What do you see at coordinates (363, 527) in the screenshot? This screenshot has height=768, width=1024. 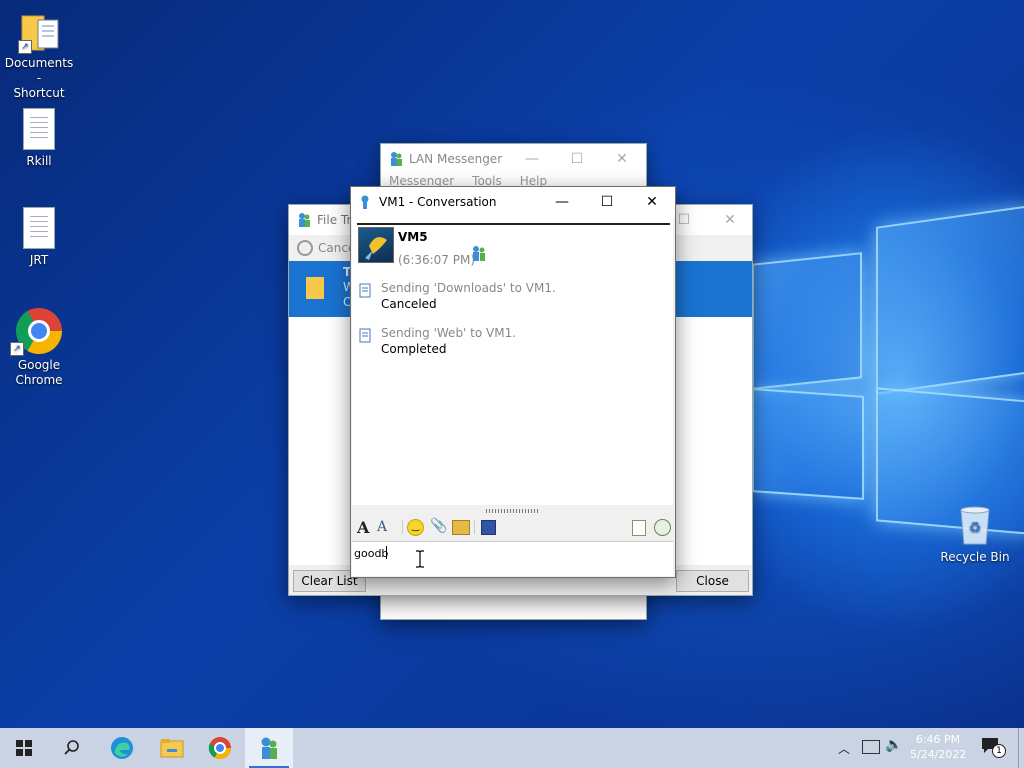 I see `font-icon: A` at bounding box center [363, 527].